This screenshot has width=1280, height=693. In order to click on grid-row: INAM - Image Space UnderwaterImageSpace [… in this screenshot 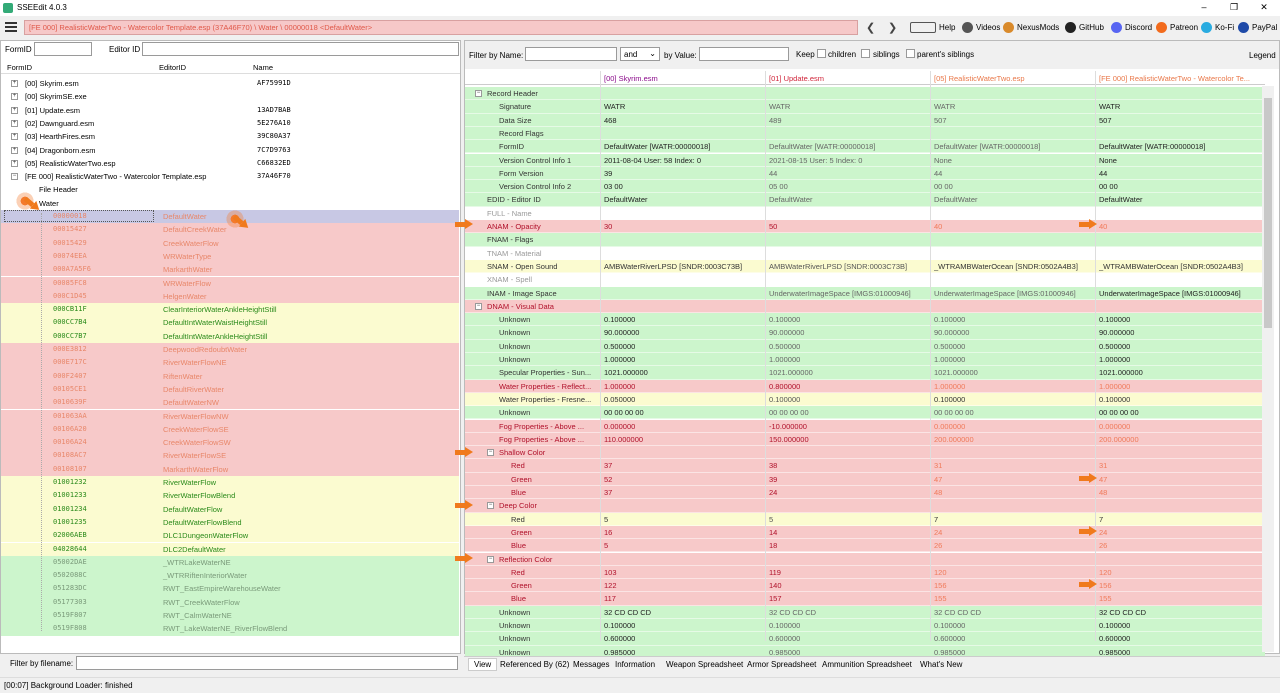, I will do `click(865, 293)`.